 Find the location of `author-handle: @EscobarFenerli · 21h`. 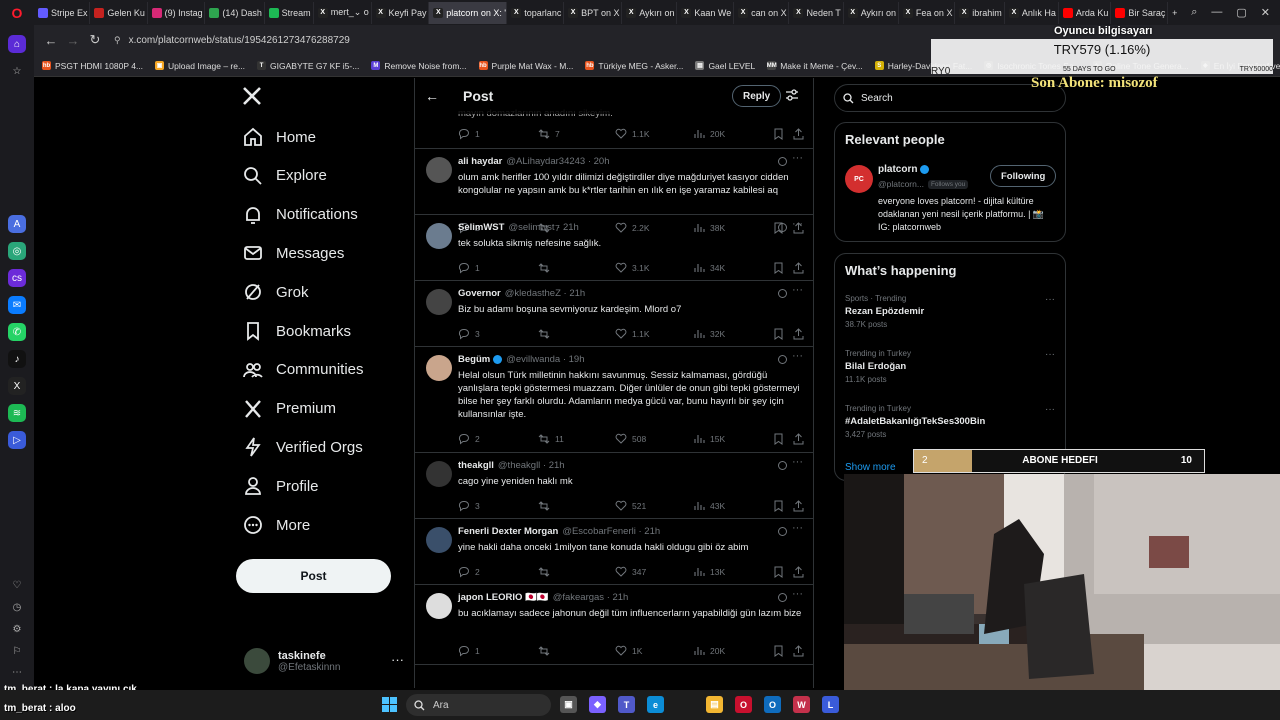

author-handle: @EscobarFenerli · 21h is located at coordinates (611, 531).